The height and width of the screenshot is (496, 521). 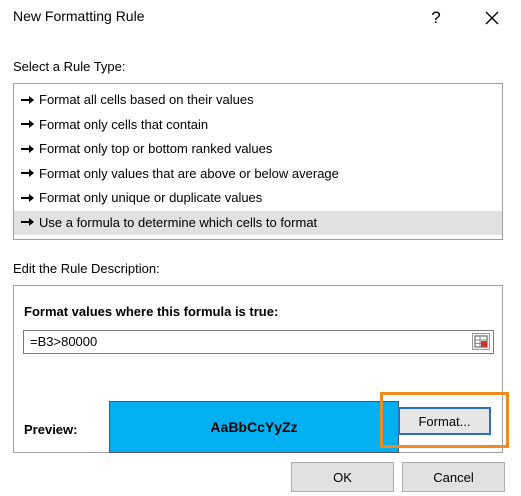 I want to click on rule-type-label: Format only cells that contain, so click(x=124, y=124).